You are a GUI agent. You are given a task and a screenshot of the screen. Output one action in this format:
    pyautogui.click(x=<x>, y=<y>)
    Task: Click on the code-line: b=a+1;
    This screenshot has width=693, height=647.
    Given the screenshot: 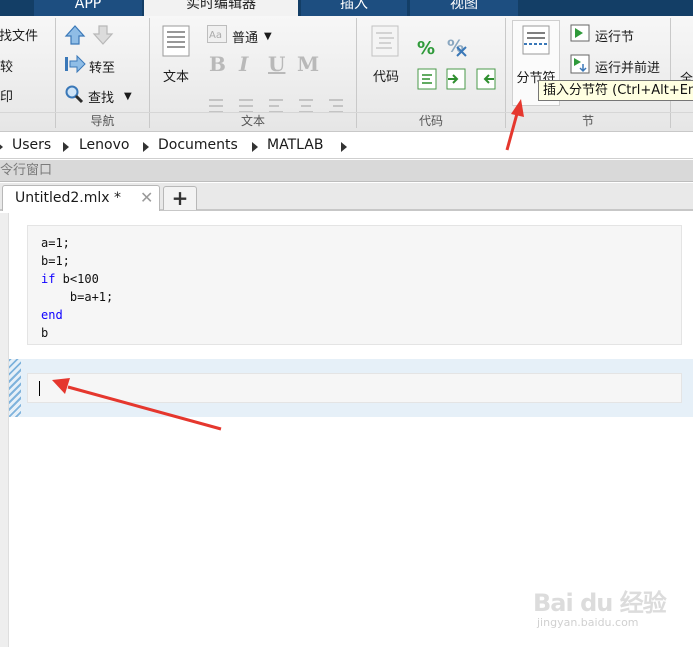 What is the action you would take?
    pyautogui.click(x=77, y=297)
    